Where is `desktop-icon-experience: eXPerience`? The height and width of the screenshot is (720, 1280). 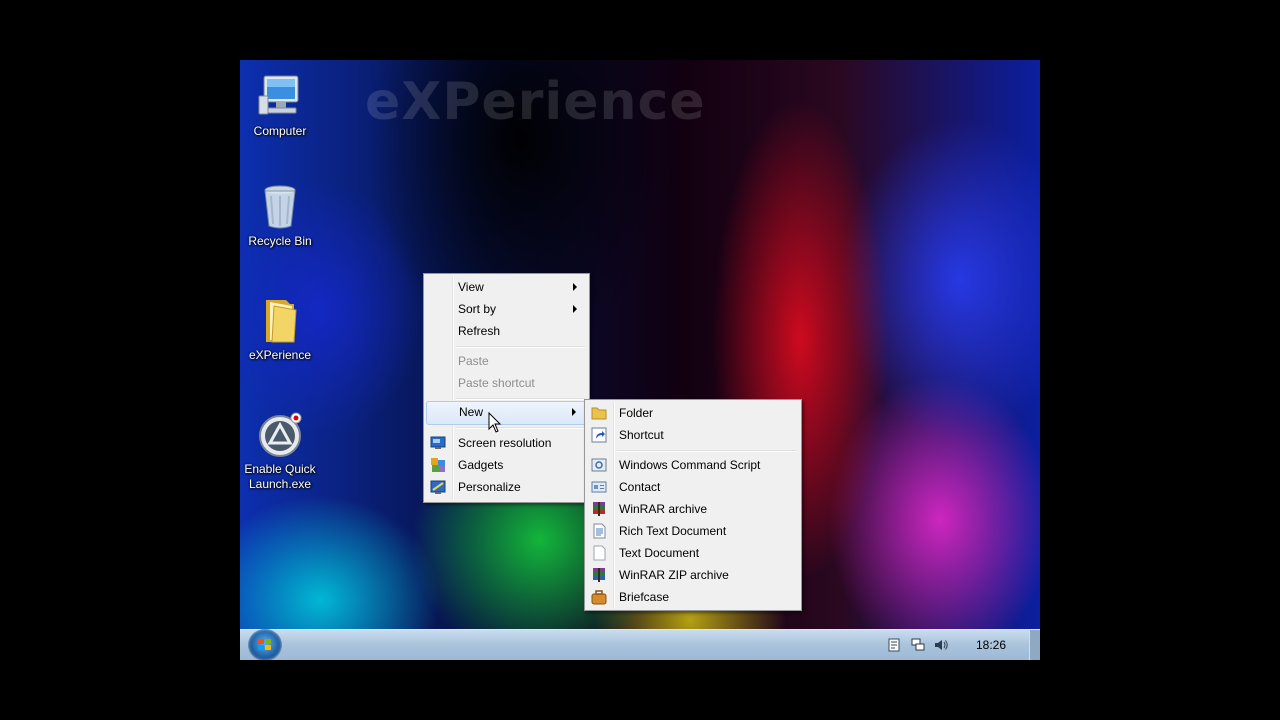 desktop-icon-experience: eXPerience is located at coordinates (280, 329).